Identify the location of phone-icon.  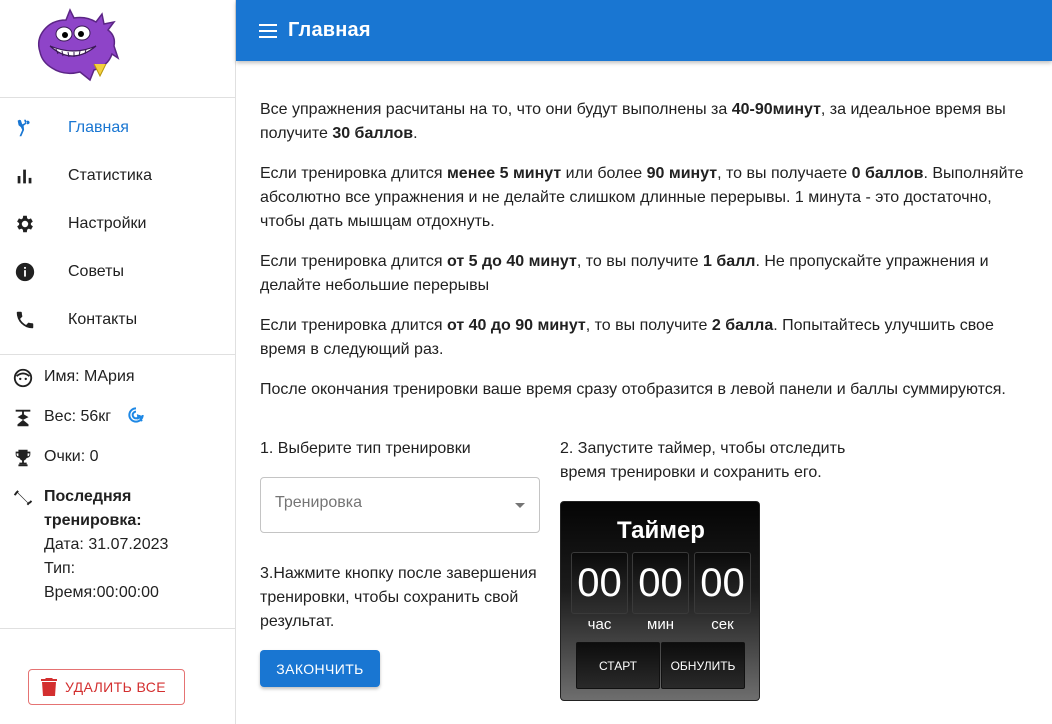
(25, 320).